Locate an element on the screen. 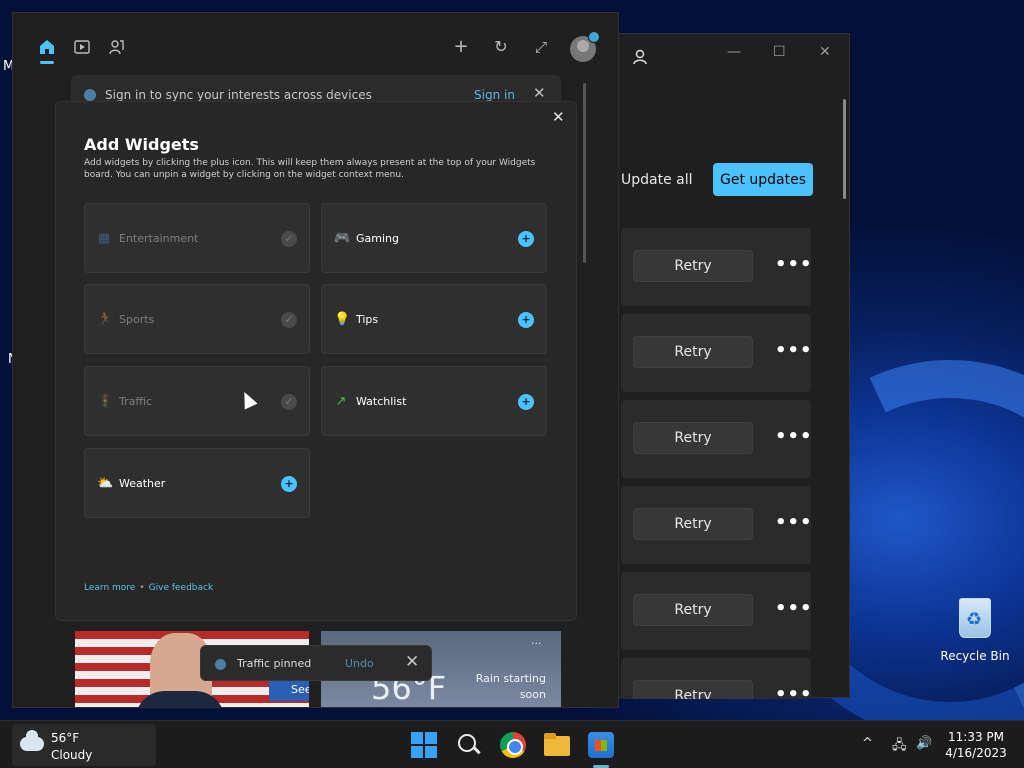 This screenshot has width=1024, height=768. widget-tile-label: Gaming is located at coordinates (377, 238).